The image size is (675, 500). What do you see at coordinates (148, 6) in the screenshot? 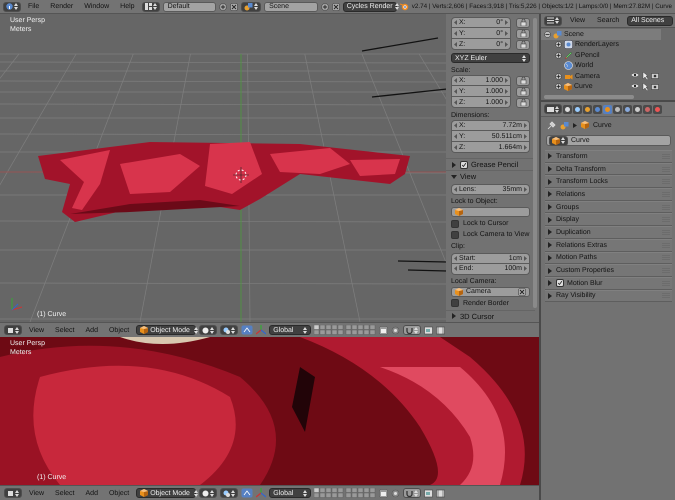
I see `layout-icon` at bounding box center [148, 6].